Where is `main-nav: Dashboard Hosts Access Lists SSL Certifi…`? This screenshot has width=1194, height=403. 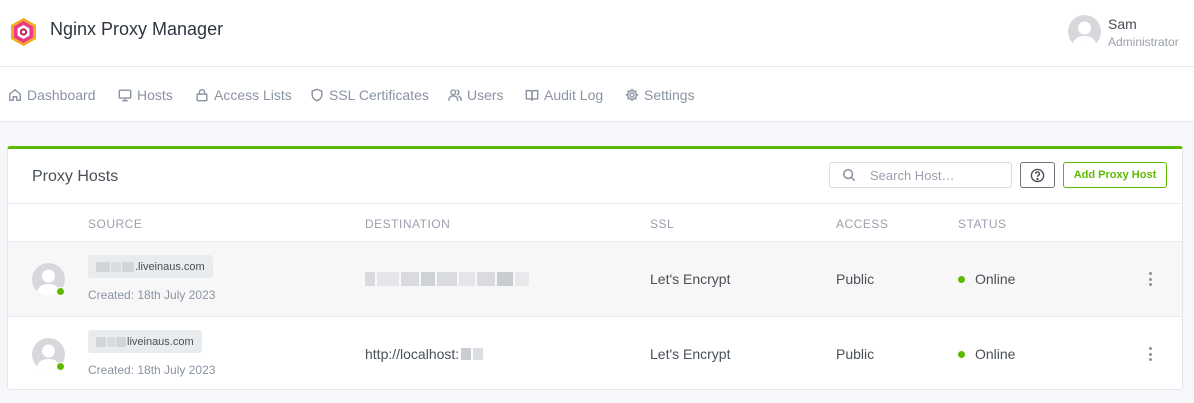 main-nav: Dashboard Hosts Access Lists SSL Certifi… is located at coordinates (597, 94).